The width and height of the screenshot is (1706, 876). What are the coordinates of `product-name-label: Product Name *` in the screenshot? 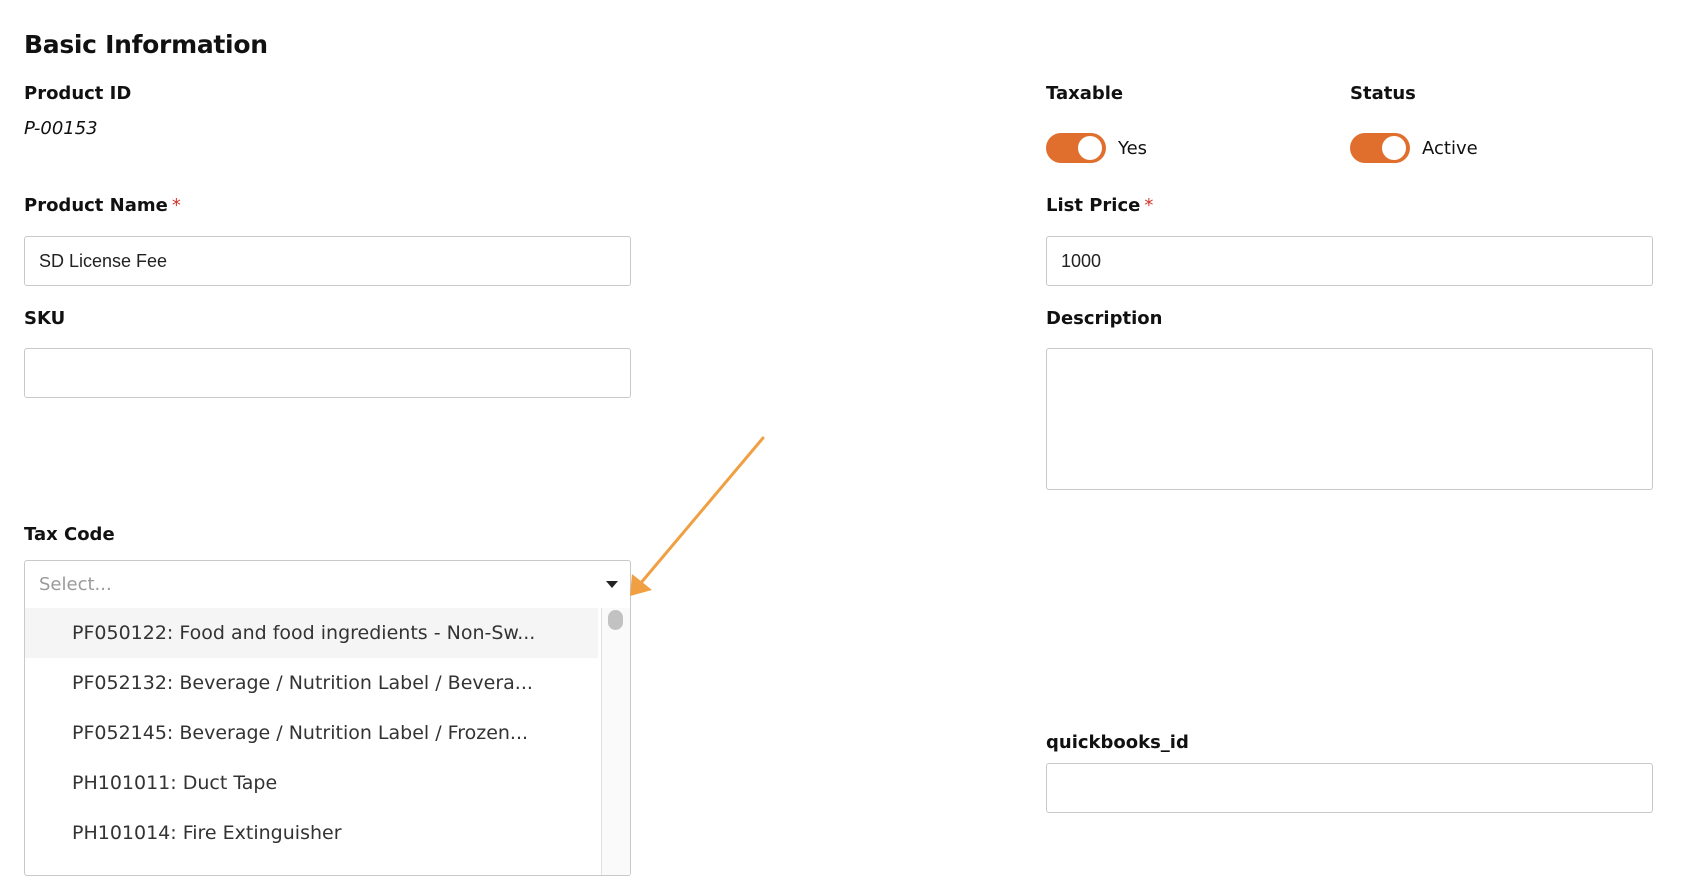 It's located at (102, 205).